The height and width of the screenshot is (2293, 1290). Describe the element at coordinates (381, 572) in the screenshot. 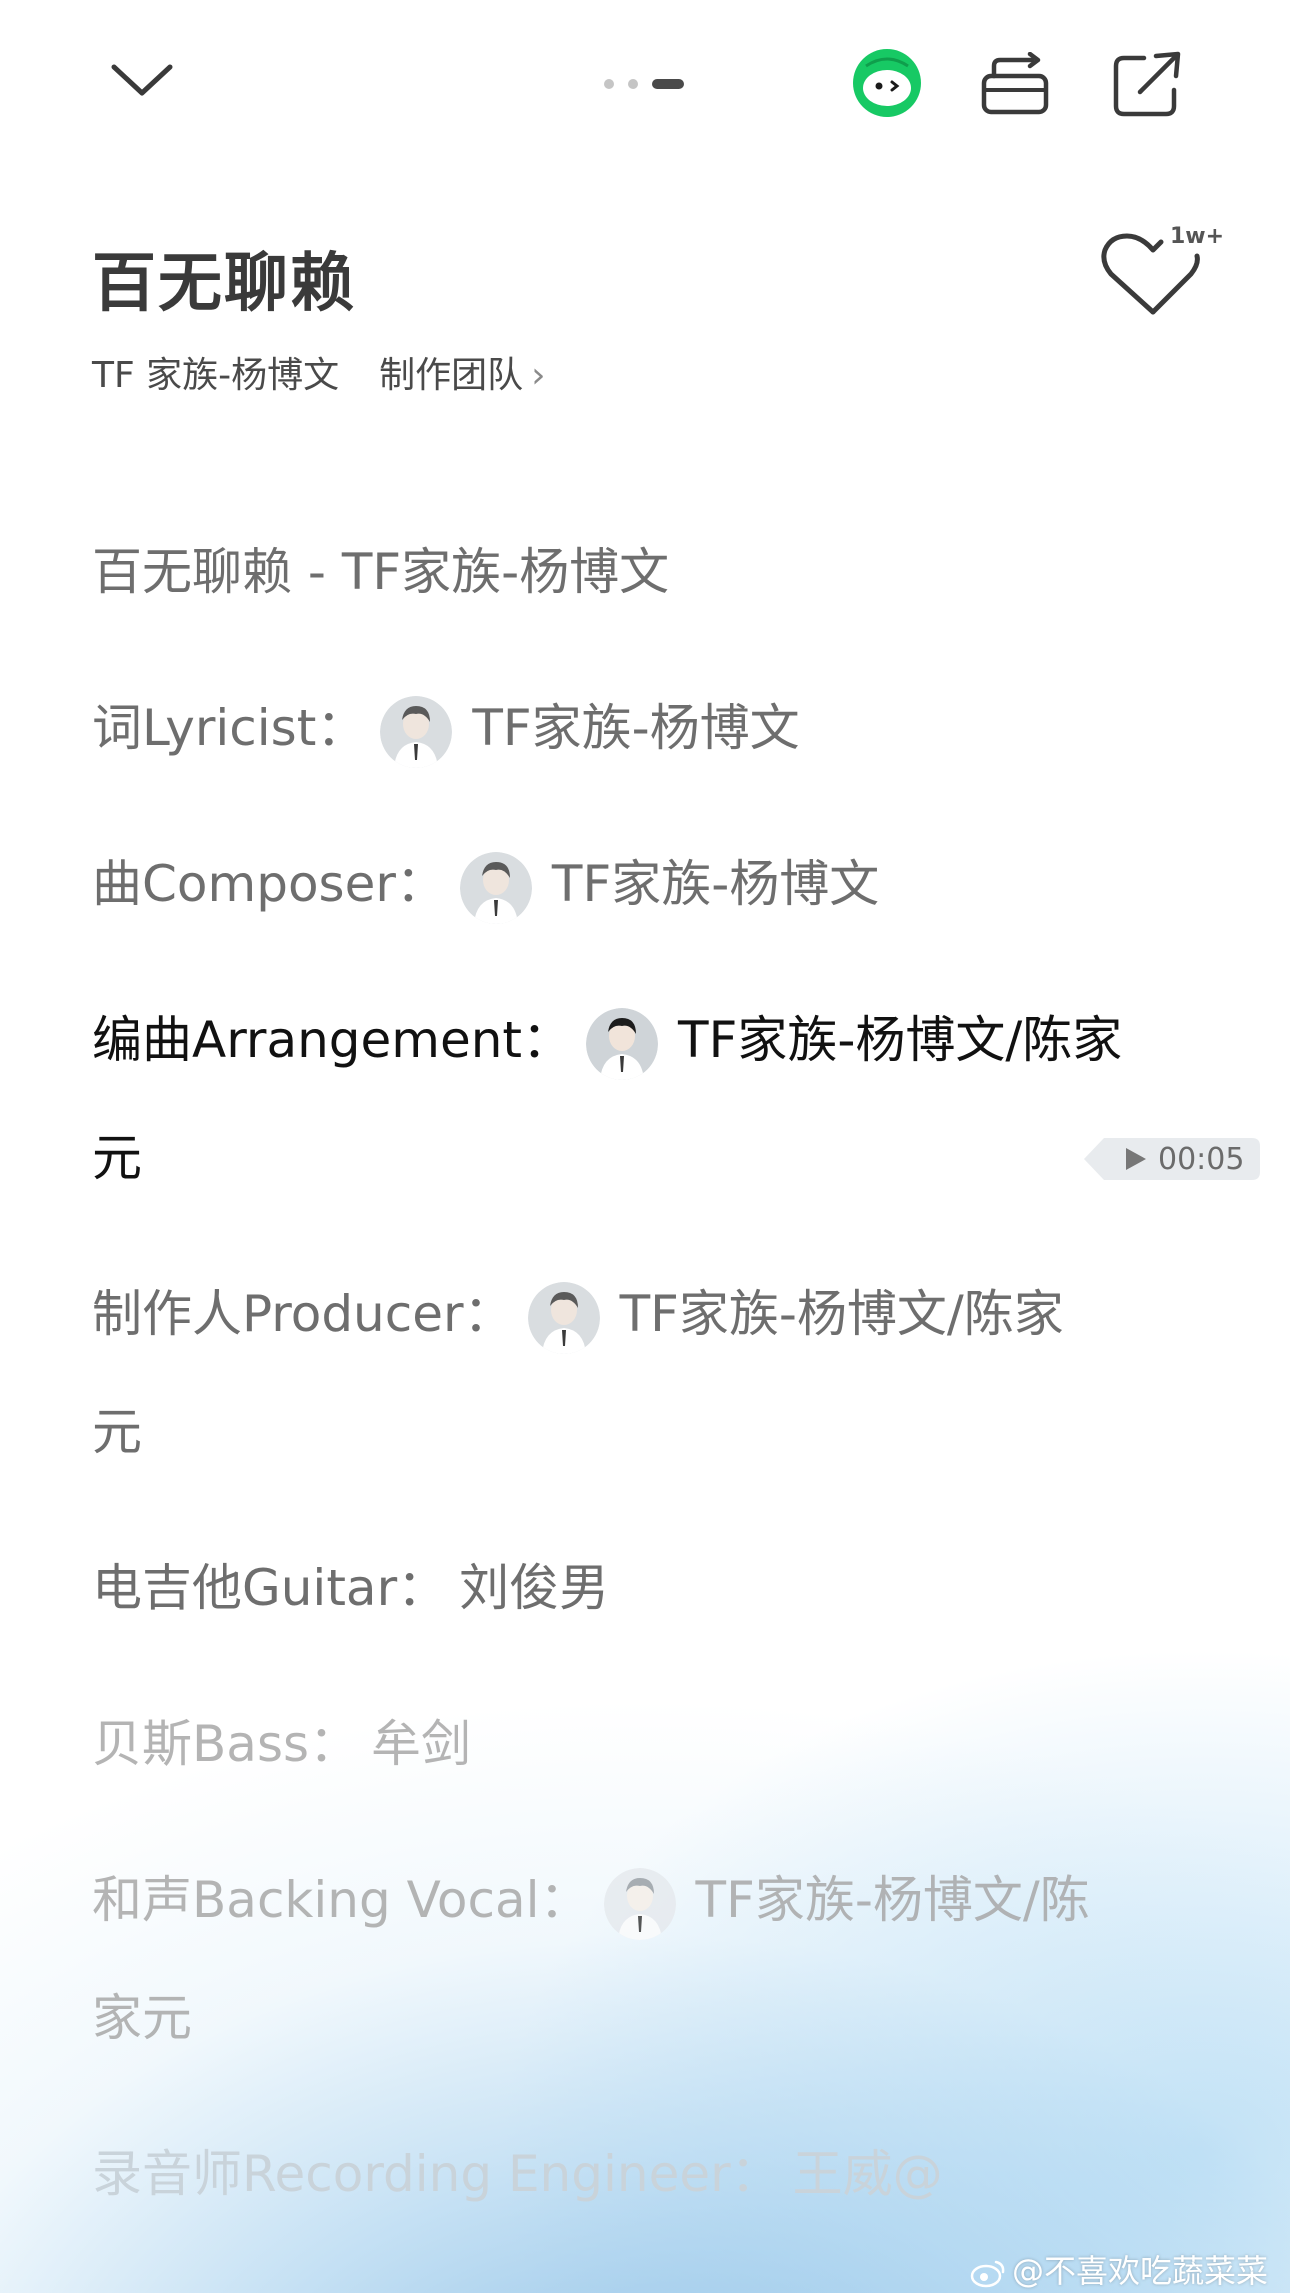

I see `lyric-label: 百无聊赖 - TF家族-杨博文` at that location.